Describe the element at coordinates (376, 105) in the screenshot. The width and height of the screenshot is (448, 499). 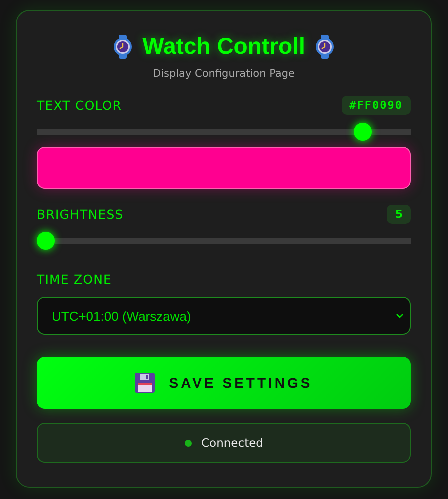
I see `value-badge: #FF0090` at that location.